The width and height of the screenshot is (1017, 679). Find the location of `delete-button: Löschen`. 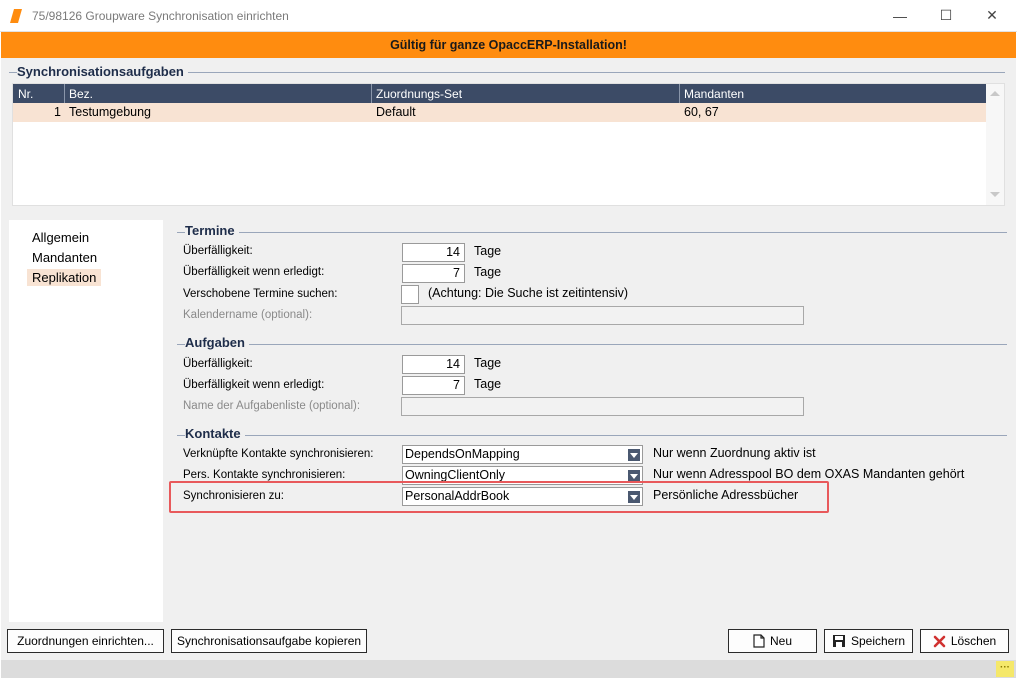

delete-button: Löschen is located at coordinates (964, 641).